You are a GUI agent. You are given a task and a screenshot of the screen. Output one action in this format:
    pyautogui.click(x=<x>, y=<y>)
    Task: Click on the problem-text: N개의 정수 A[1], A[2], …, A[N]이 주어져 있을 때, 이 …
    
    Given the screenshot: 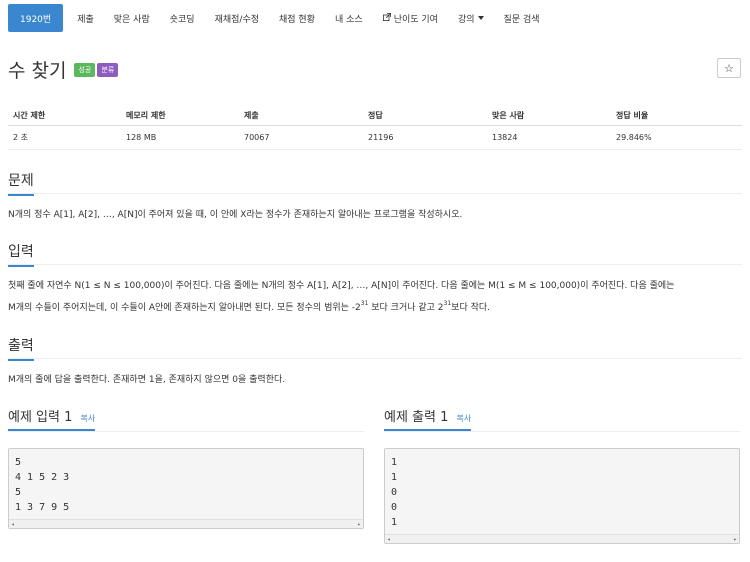 What is the action you would take?
    pyautogui.click(x=235, y=215)
    